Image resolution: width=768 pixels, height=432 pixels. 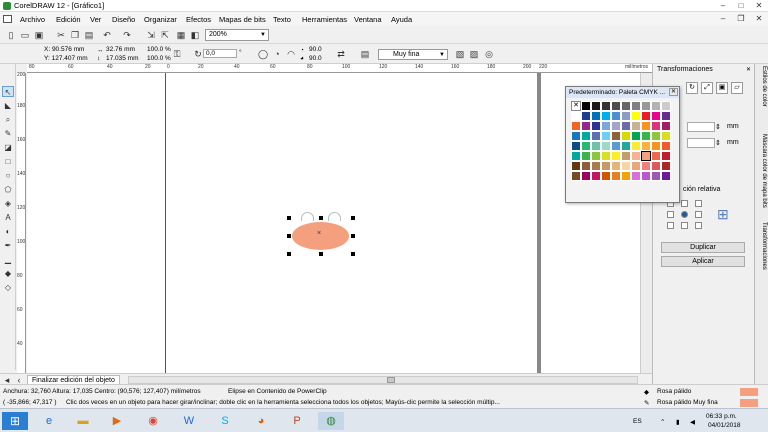 What do you see at coordinates (748, 69) in the screenshot?
I see `docker-close-icon: ✕` at bounding box center [748, 69].